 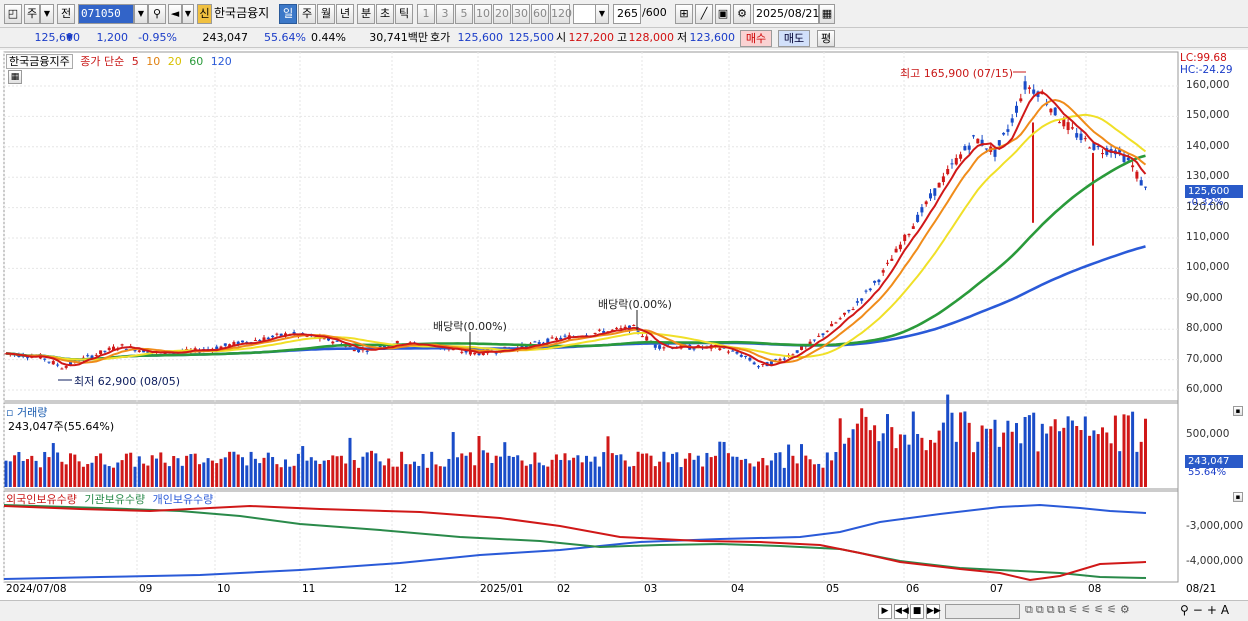 I want to click on draw-tool-icon: ╱, so click(x=704, y=14).